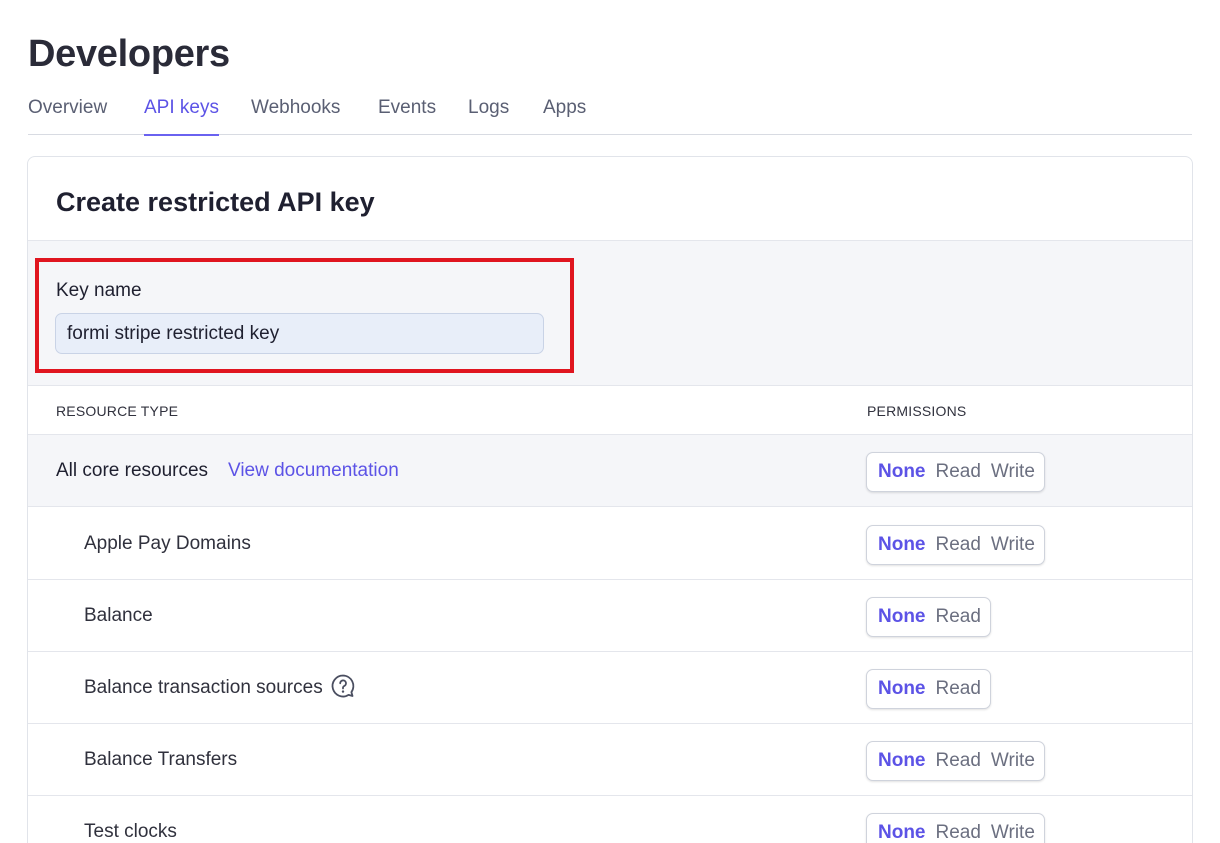 Image resolution: width=1220 pixels, height=843 pixels. Describe the element at coordinates (130, 831) in the screenshot. I see `resource-label: Test clocks` at that location.